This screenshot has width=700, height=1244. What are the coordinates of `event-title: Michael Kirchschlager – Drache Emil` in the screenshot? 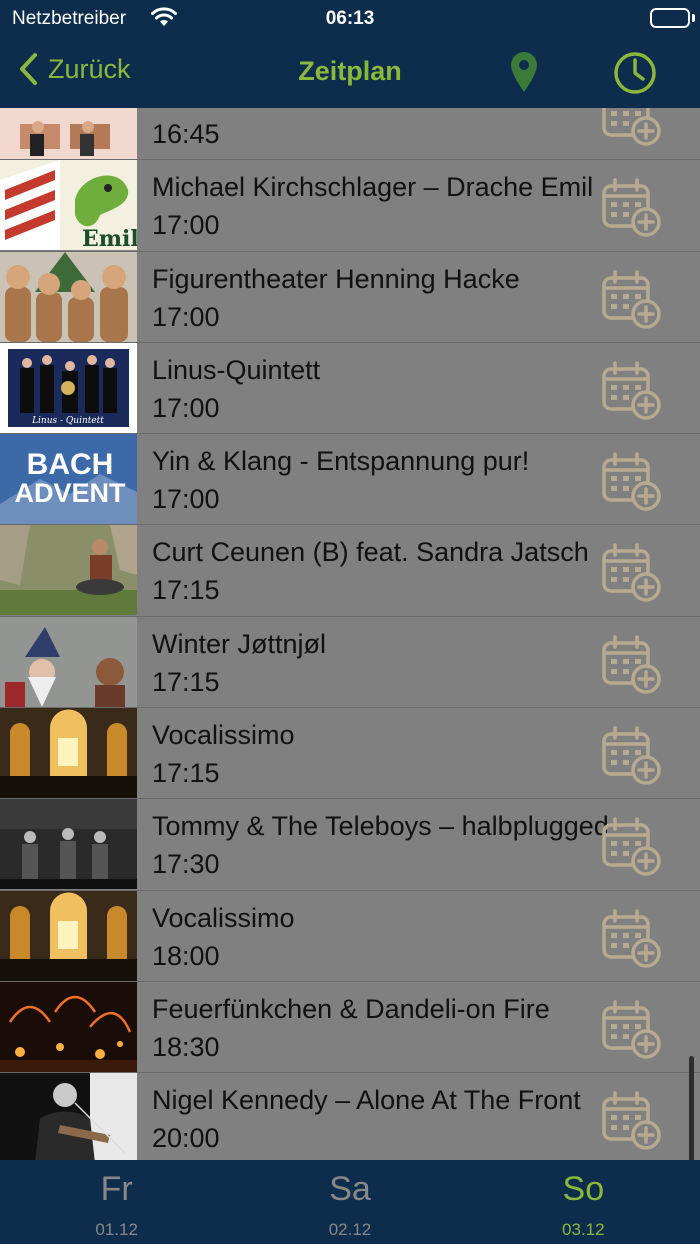 It's located at (373, 187).